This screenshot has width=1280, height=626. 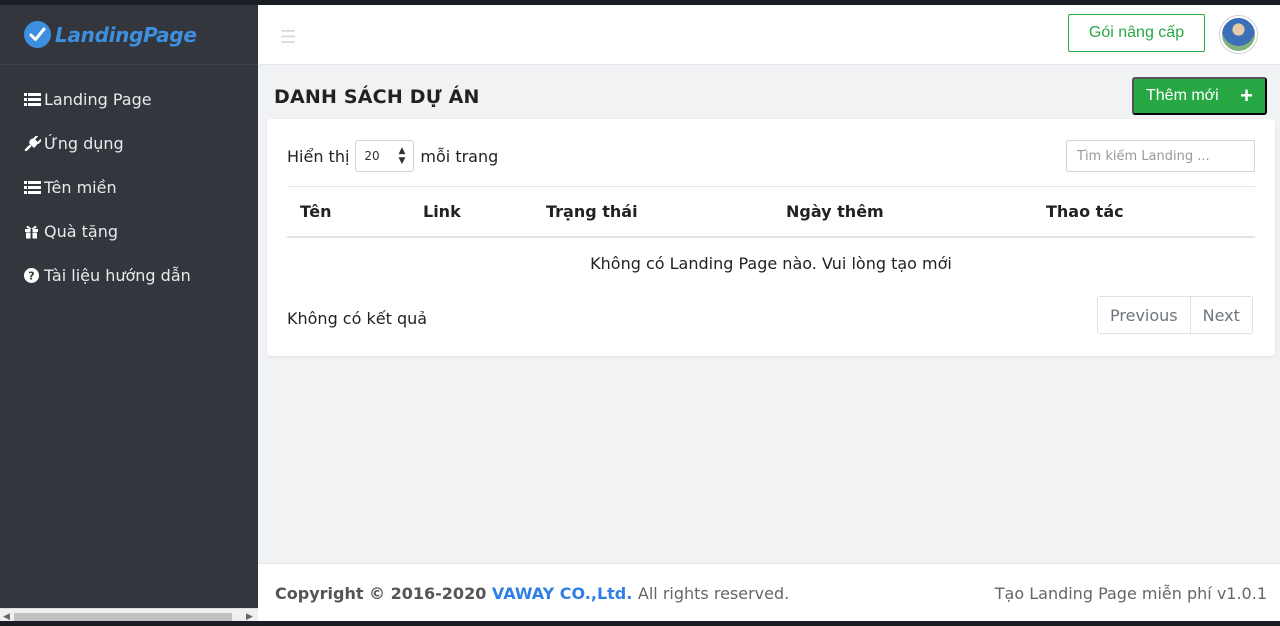 I want to click on sidebar-item-label: Ứng dụng, so click(x=84, y=143).